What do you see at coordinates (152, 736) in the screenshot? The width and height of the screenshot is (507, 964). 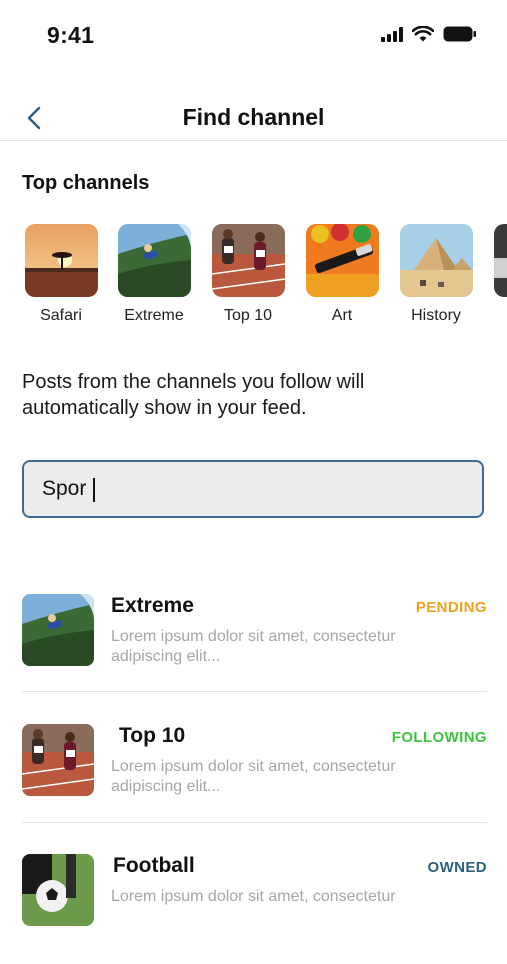 I see `result-name: Top 10` at bounding box center [152, 736].